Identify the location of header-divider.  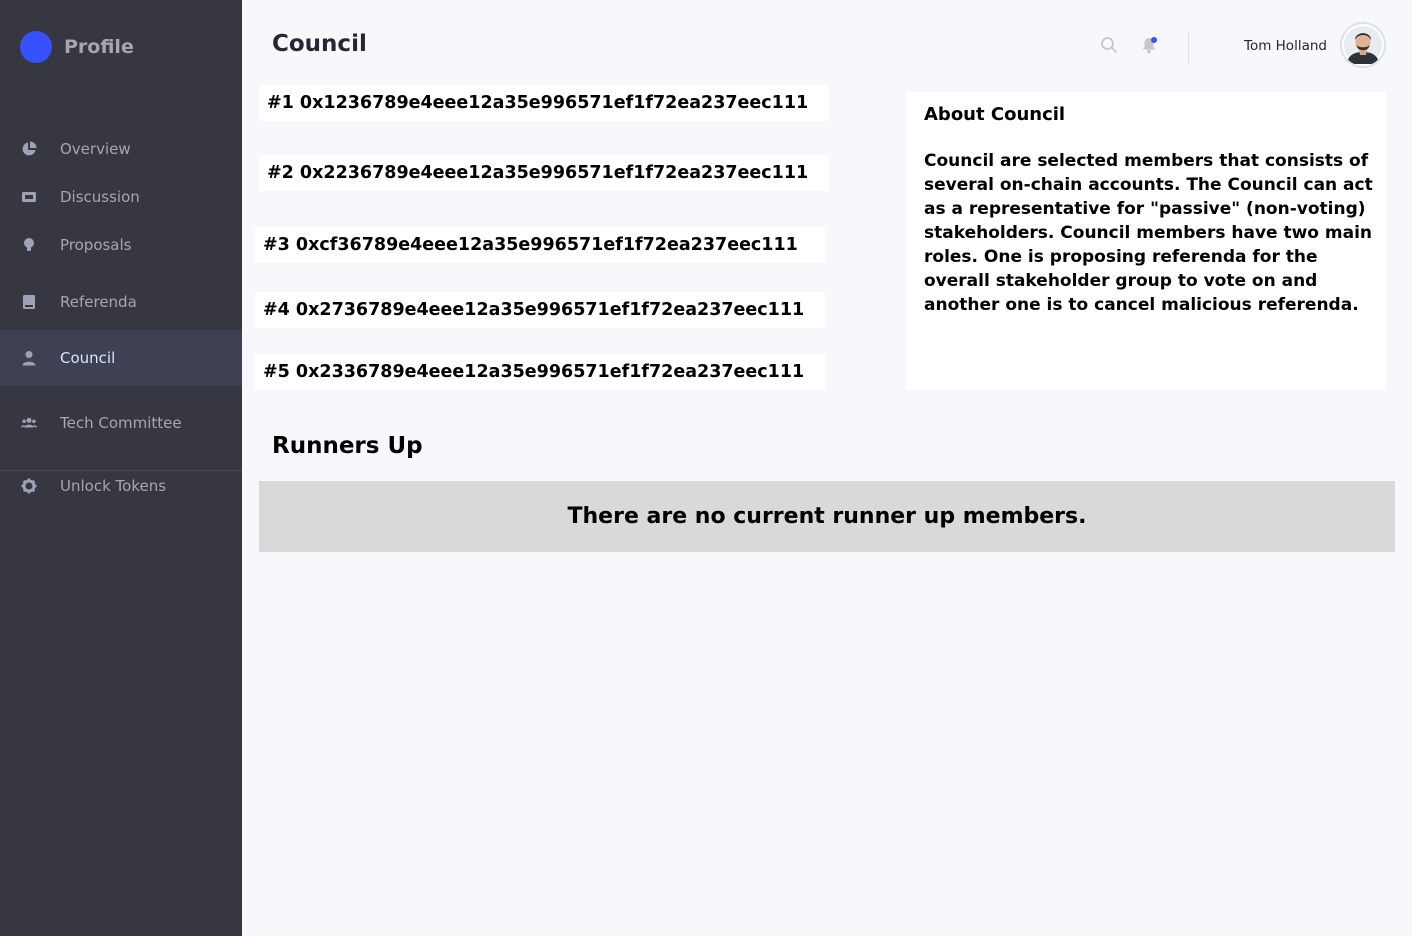
(1188, 48).